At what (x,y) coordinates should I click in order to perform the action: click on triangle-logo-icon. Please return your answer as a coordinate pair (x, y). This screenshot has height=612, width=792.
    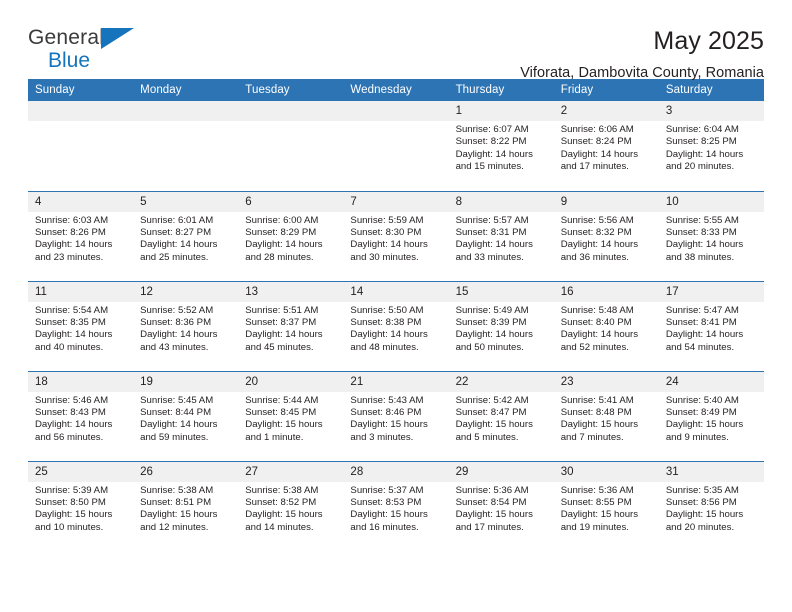
    Looking at the image, I should click on (117, 38).